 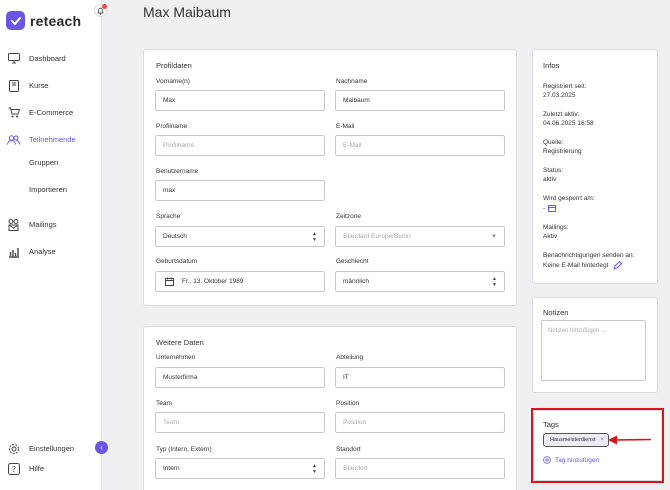 I want to click on sidebar-item-label: Kurse, so click(x=39, y=85).